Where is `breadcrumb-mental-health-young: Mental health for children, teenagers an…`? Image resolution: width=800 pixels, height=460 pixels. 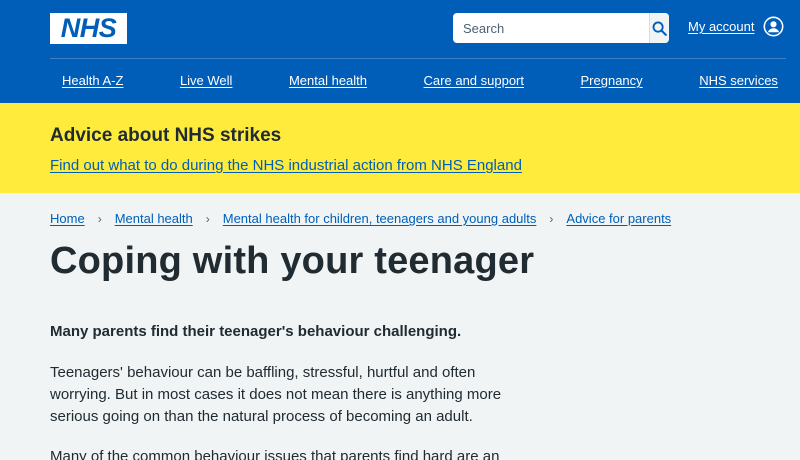
breadcrumb-mental-health-young: Mental health for children, teenagers an… is located at coordinates (380, 218).